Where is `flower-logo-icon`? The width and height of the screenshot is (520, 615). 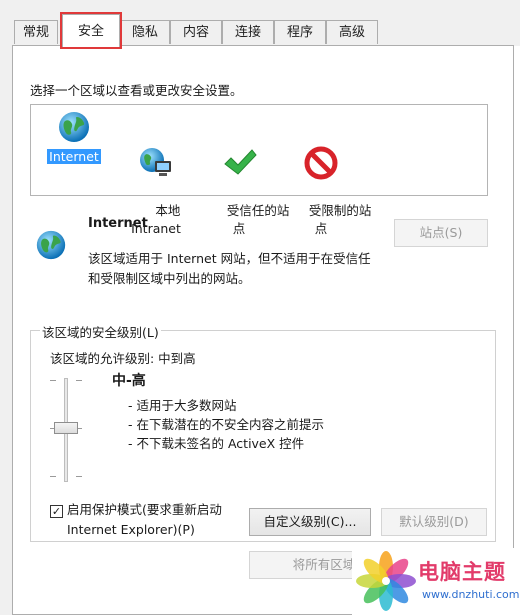 flower-logo-icon is located at coordinates (386, 581).